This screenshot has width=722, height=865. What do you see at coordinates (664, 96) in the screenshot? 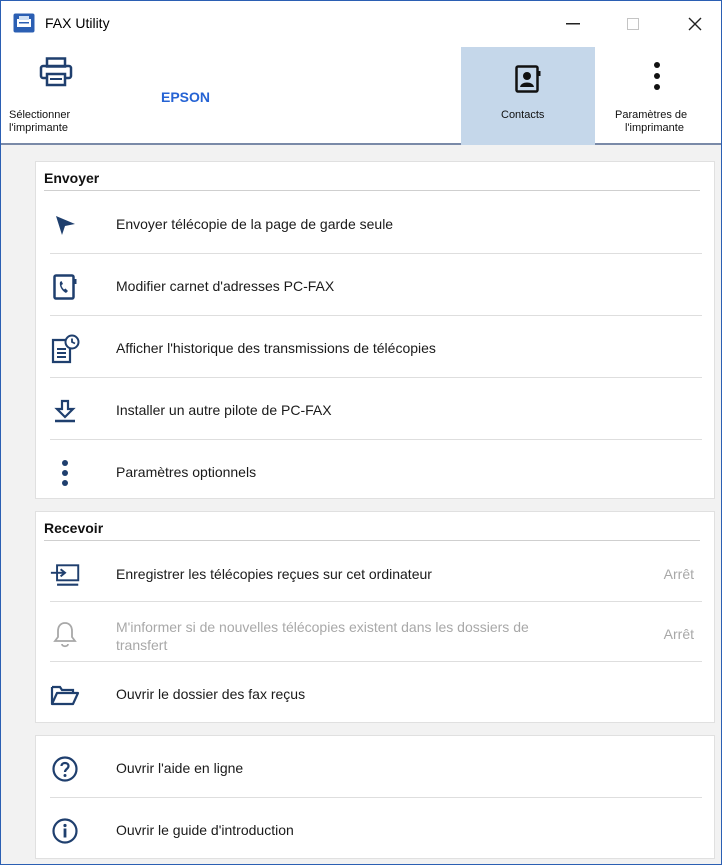
I see `printer-settings-button: Paramètres de l'imprimante` at bounding box center [664, 96].